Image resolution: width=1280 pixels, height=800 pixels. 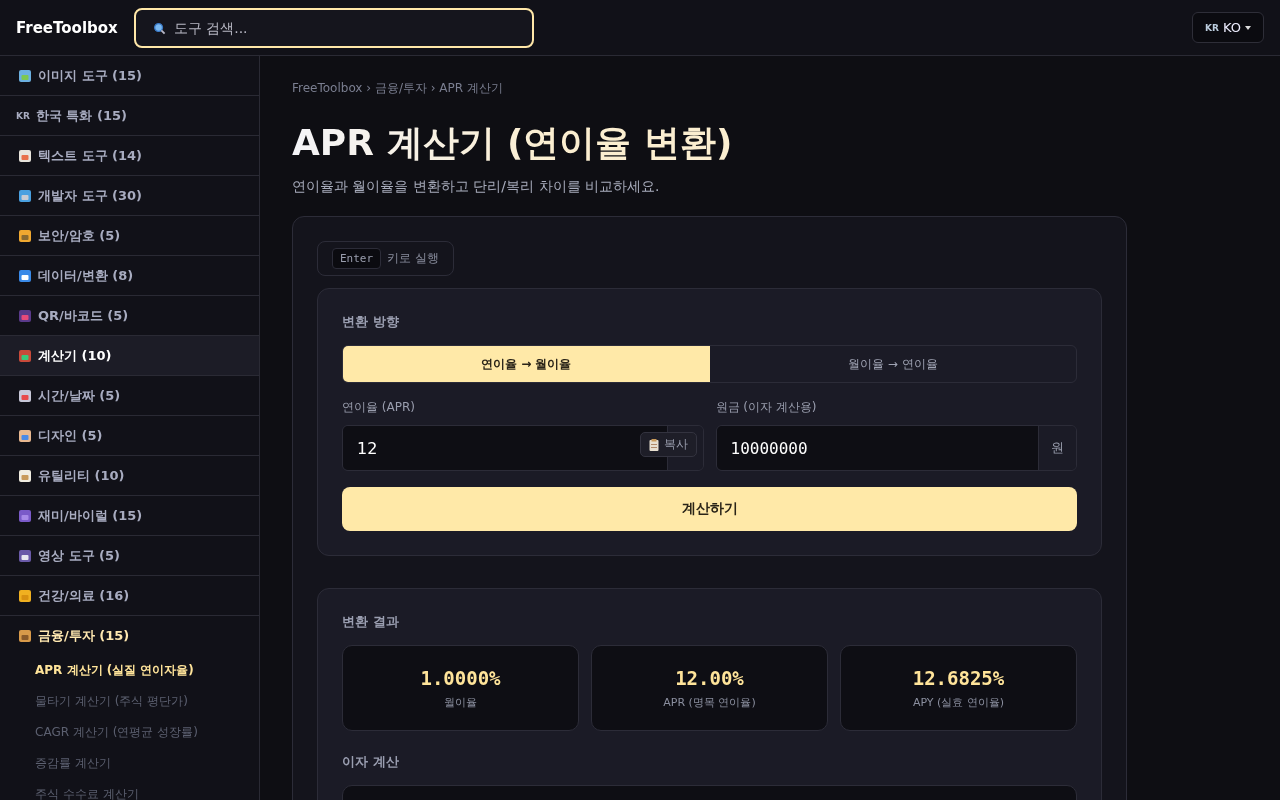 I want to click on breadcrumb: FreeToolbox › 금융/투자 › APR 계산기, so click(x=397, y=88).